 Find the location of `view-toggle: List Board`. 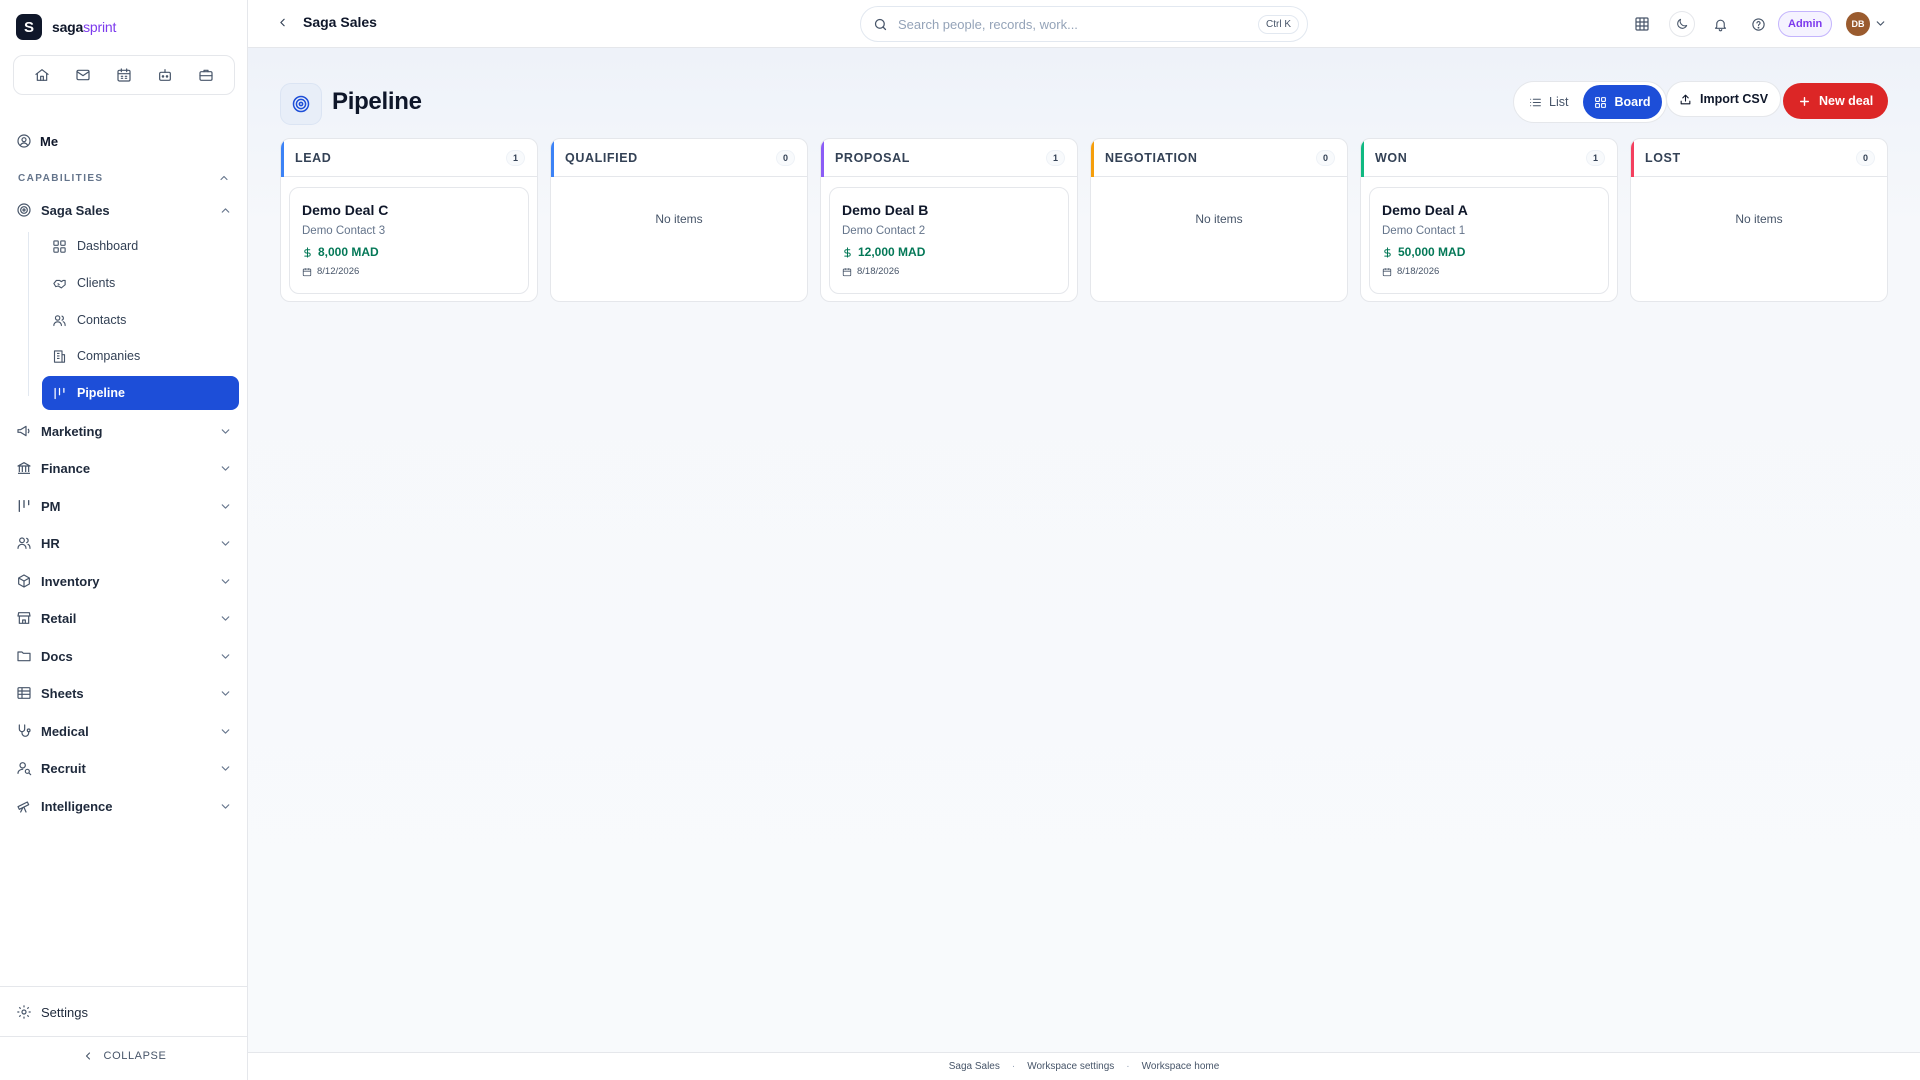

view-toggle: List Board is located at coordinates (1590, 102).